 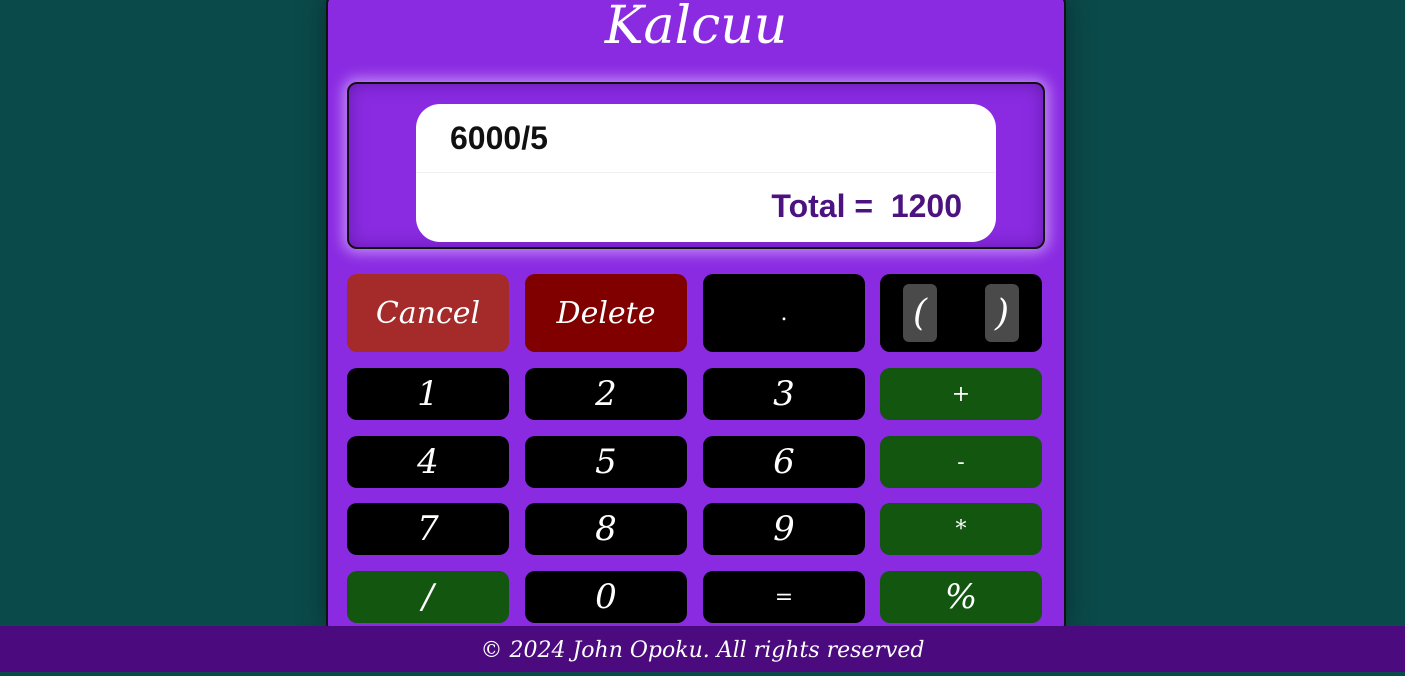 What do you see at coordinates (961, 597) in the screenshot?
I see `percent-button: %` at bounding box center [961, 597].